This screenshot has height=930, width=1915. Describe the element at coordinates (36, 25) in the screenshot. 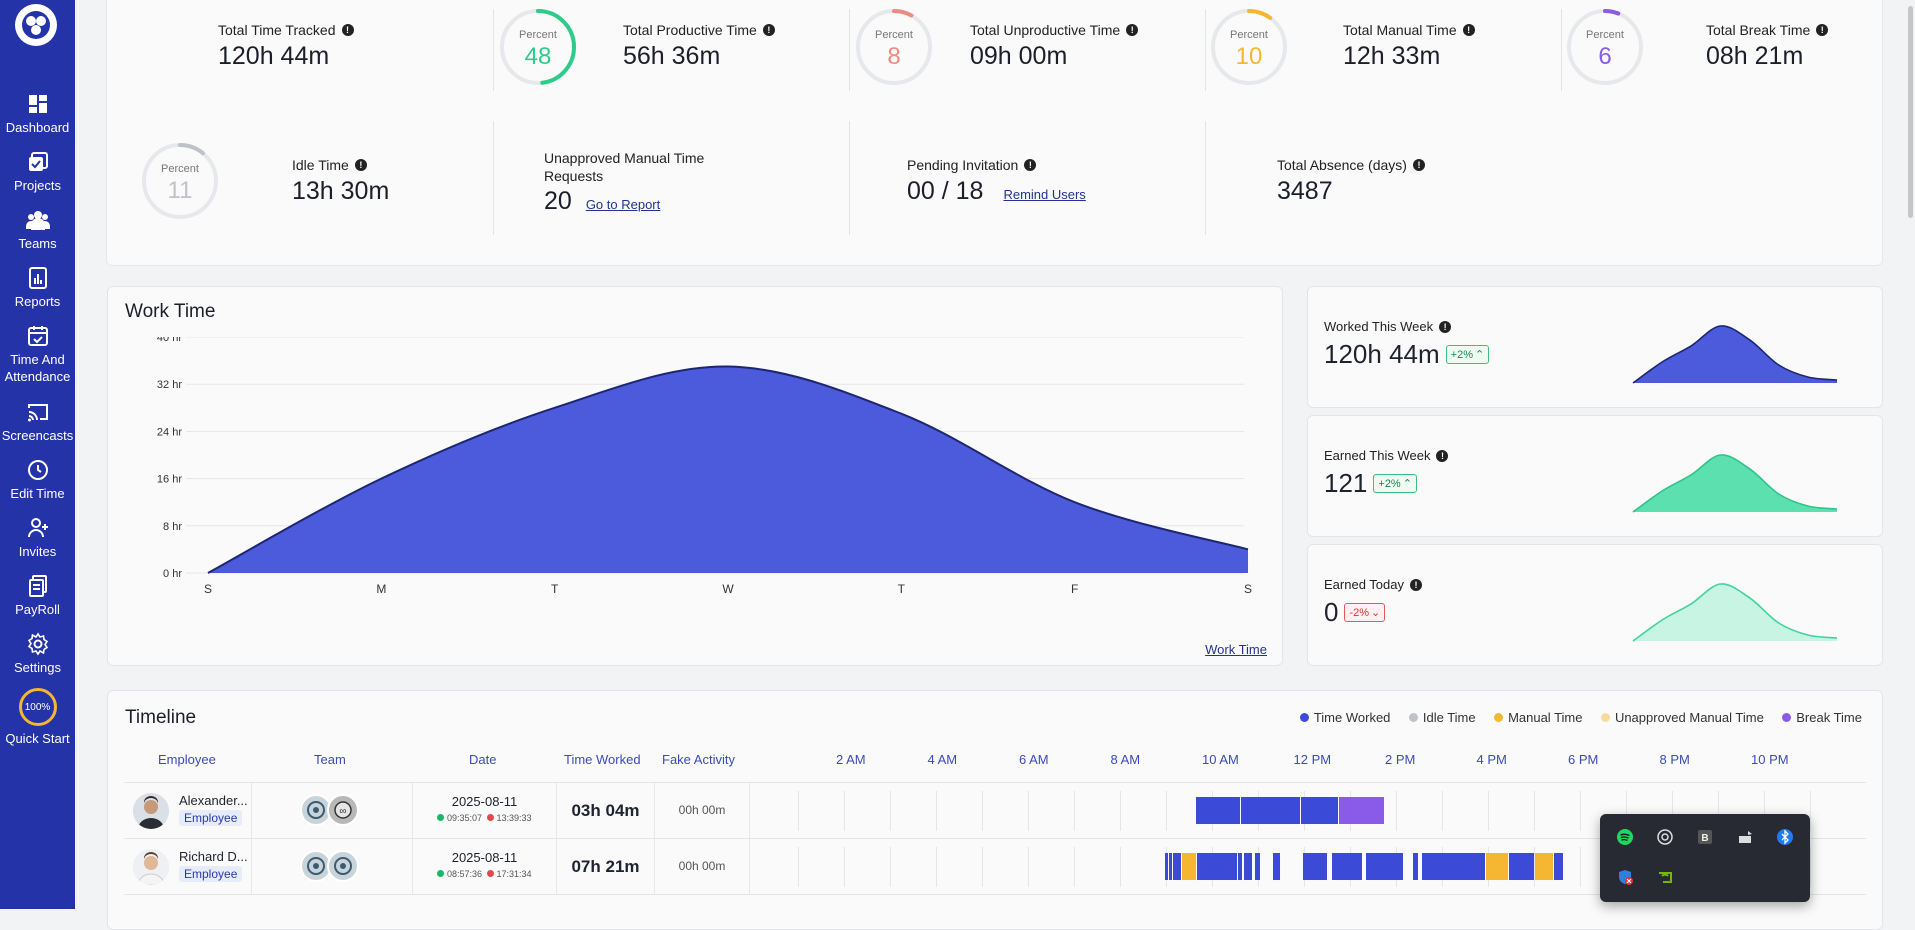

I see `app-logo` at that location.